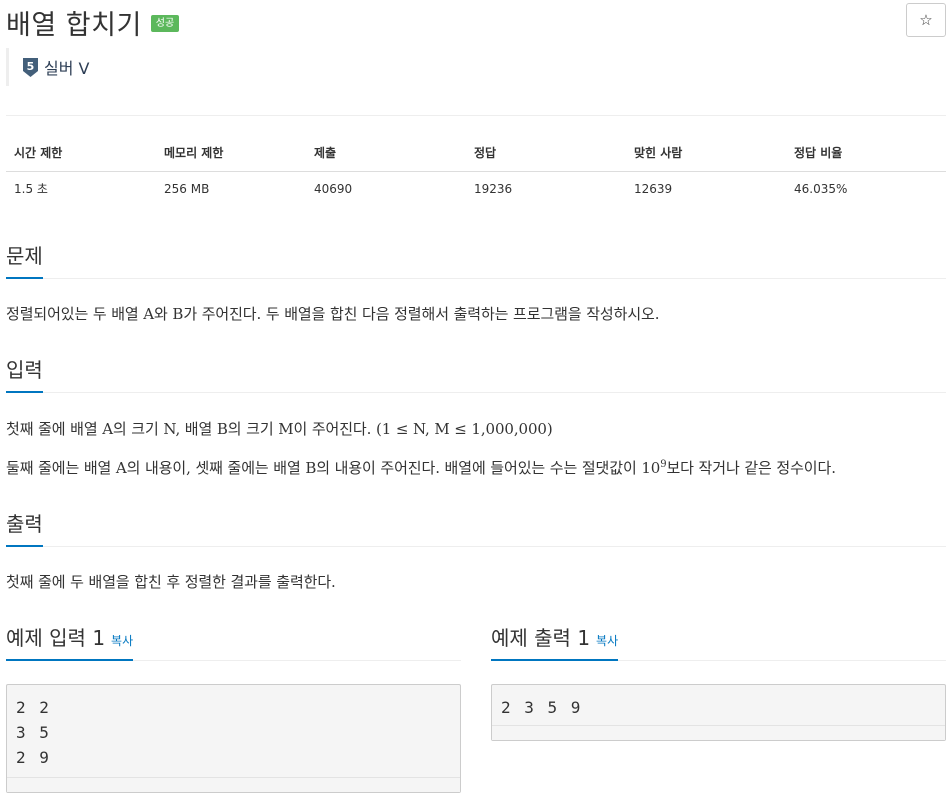 The width and height of the screenshot is (951, 800). I want to click on tier-number: 5, so click(31, 66).